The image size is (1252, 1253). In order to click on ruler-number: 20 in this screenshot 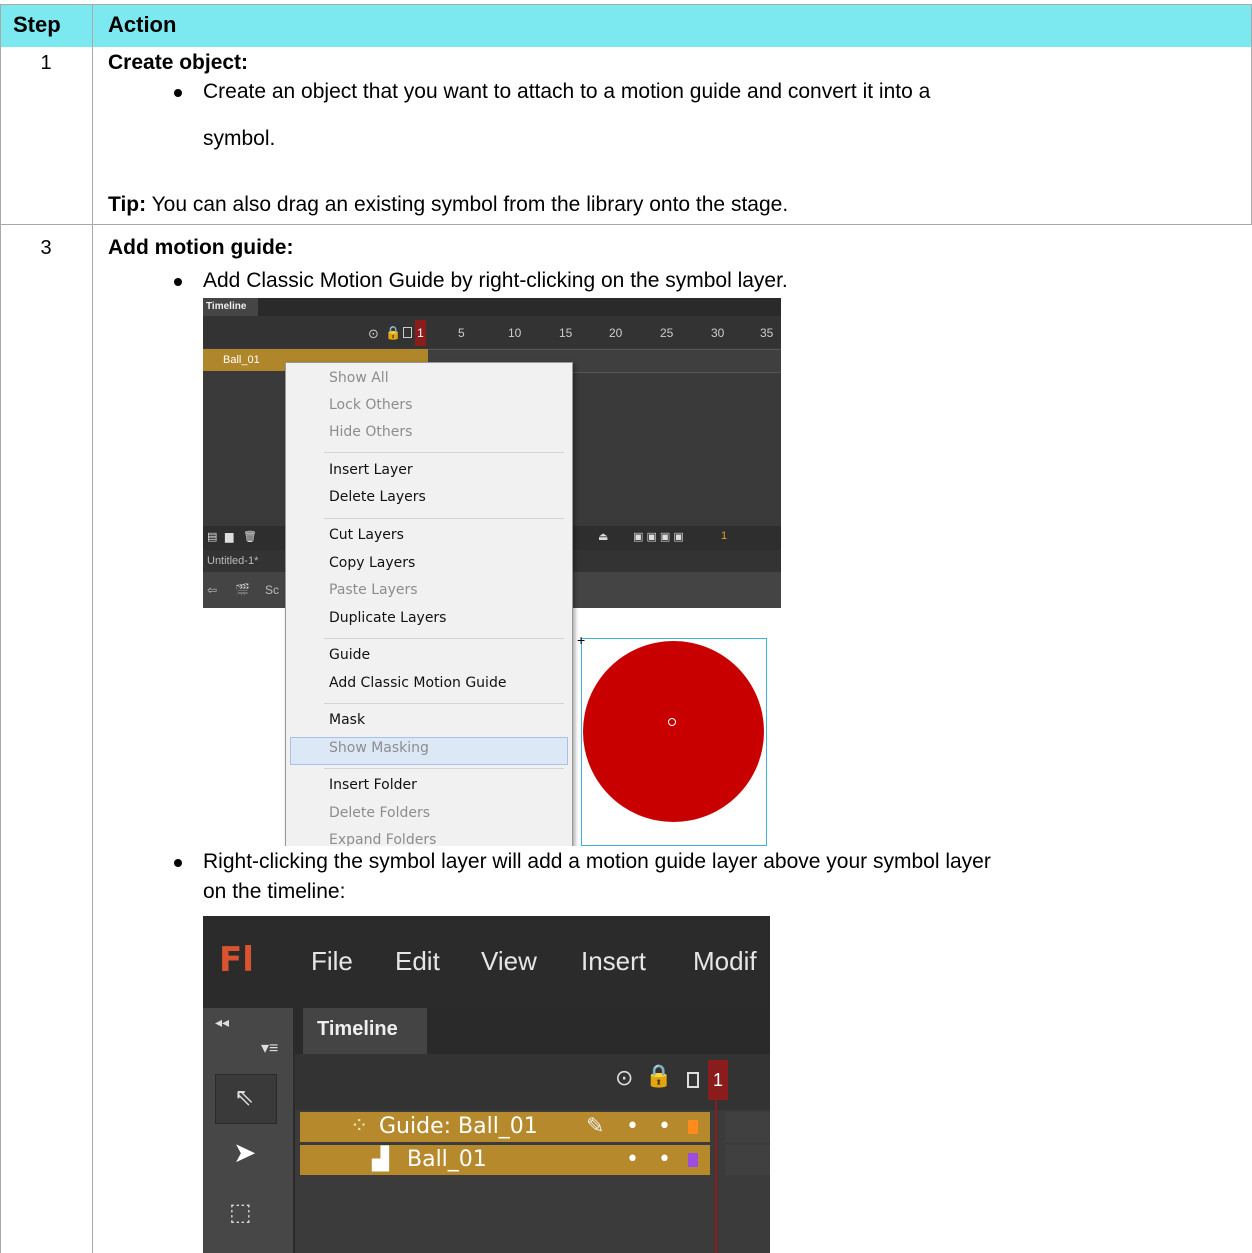, I will do `click(616, 333)`.